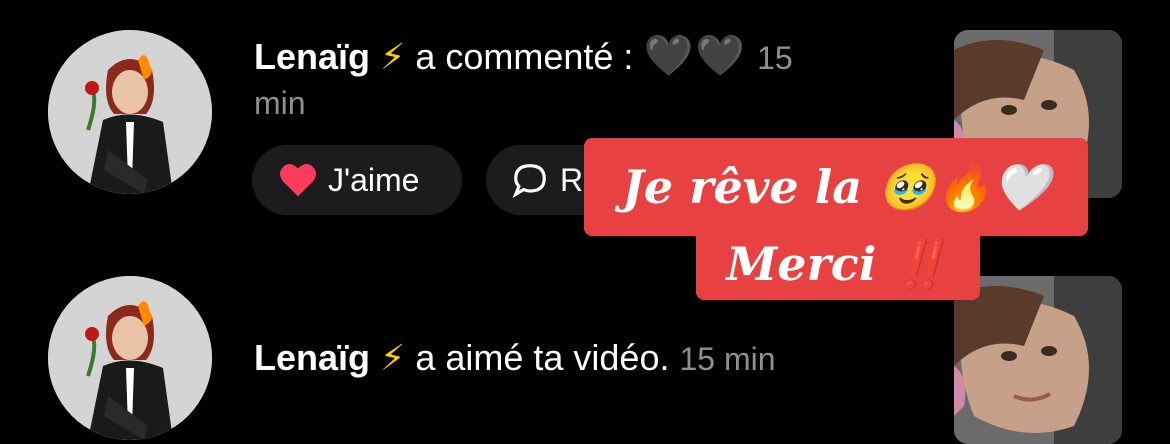 This screenshot has height=444, width=1170. What do you see at coordinates (838, 264) in the screenshot?
I see `caption-line-2: Merci ‼️` at bounding box center [838, 264].